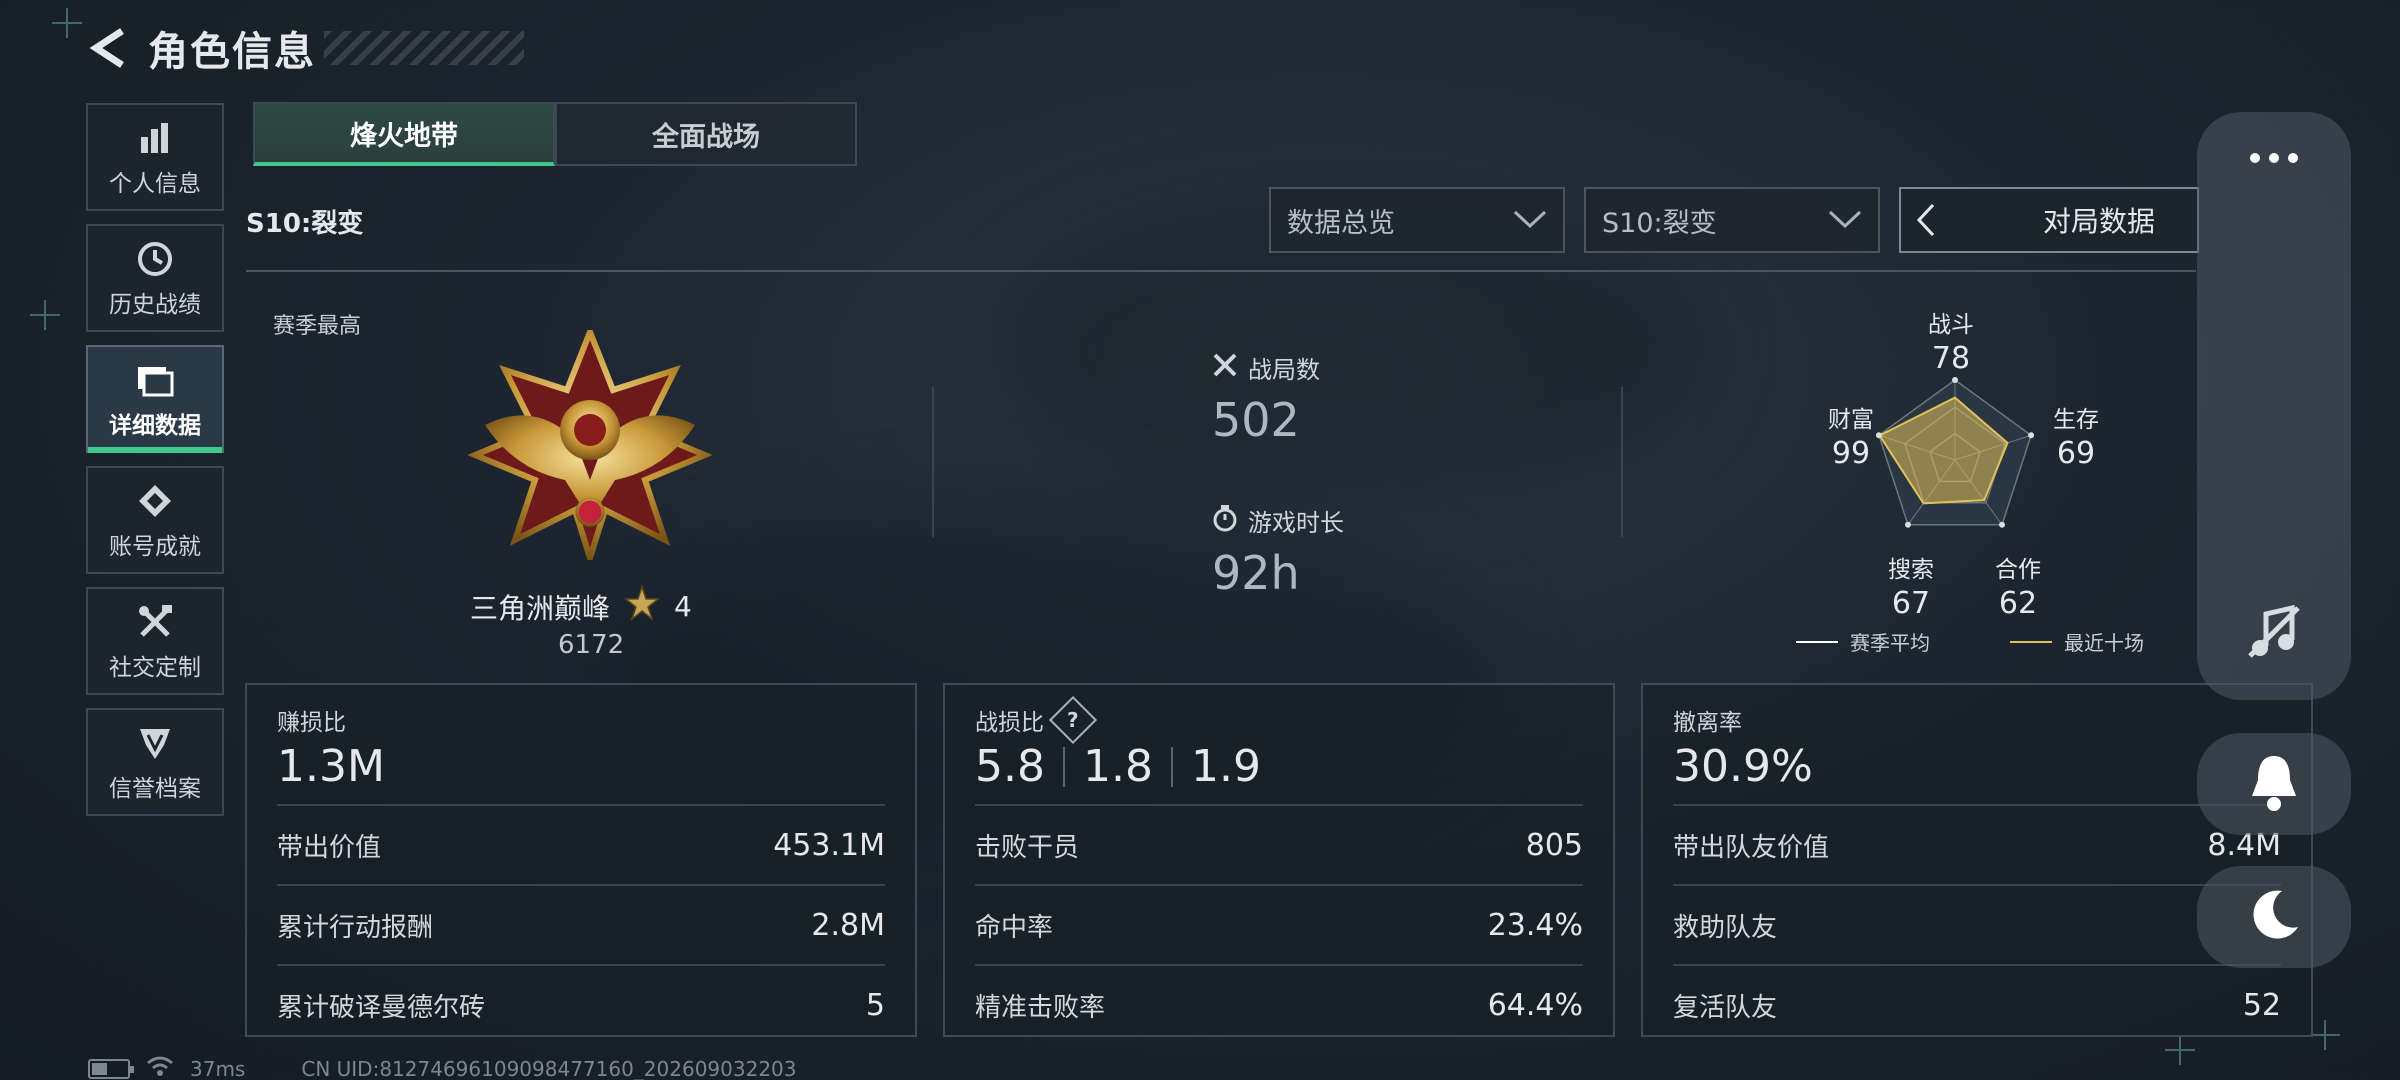  Describe the element at coordinates (155, 259) in the screenshot. I see `history-icon` at that location.